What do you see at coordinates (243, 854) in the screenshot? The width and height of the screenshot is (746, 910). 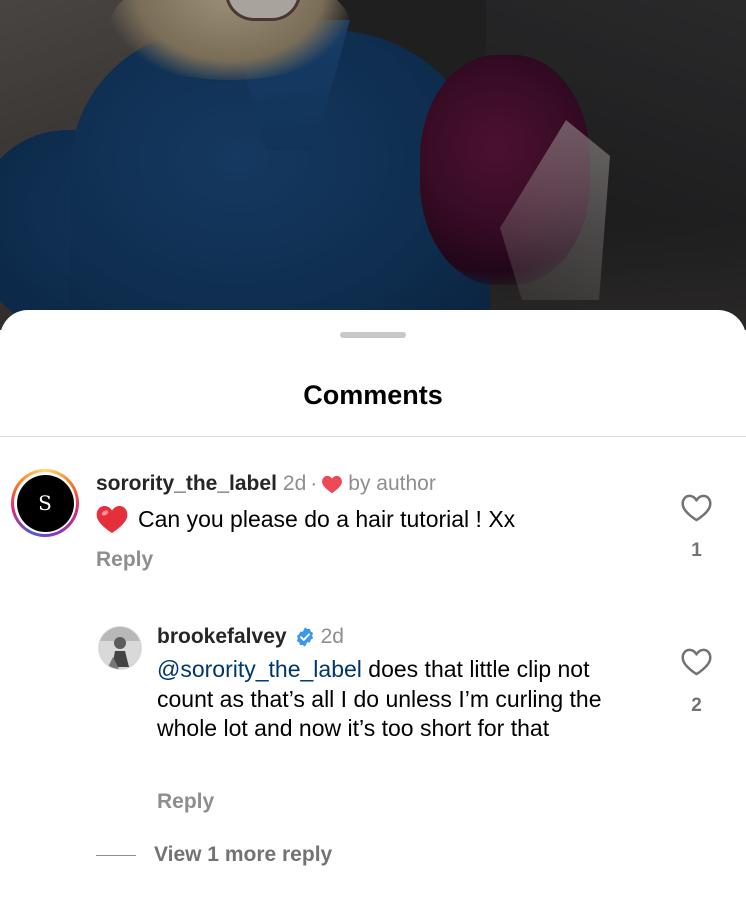 I see `view-more-label: View 1 more reply` at bounding box center [243, 854].